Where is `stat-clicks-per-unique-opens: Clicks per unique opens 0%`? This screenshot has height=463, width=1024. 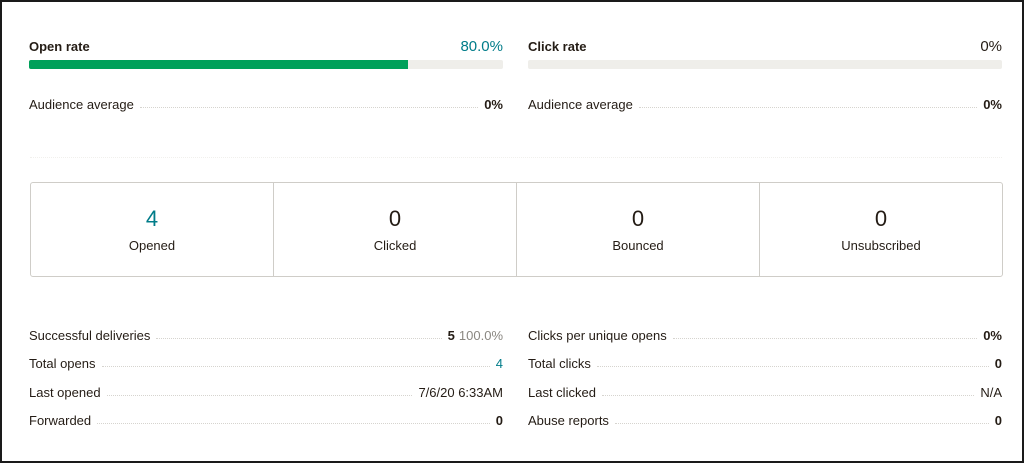 stat-clicks-per-unique-opens: Clicks per unique opens 0% is located at coordinates (765, 334).